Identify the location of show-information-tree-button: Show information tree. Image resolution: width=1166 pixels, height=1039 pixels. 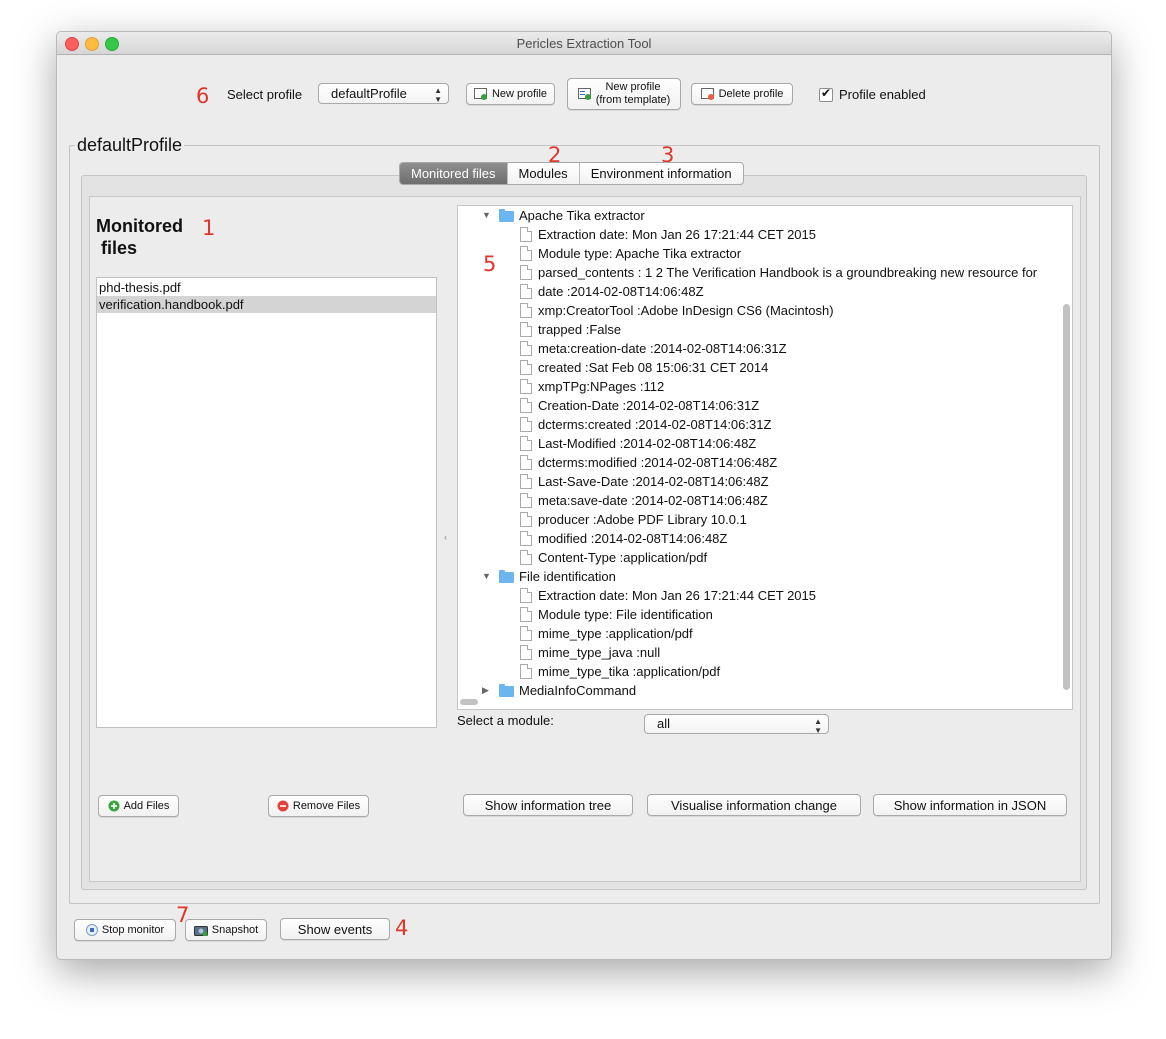
(548, 805).